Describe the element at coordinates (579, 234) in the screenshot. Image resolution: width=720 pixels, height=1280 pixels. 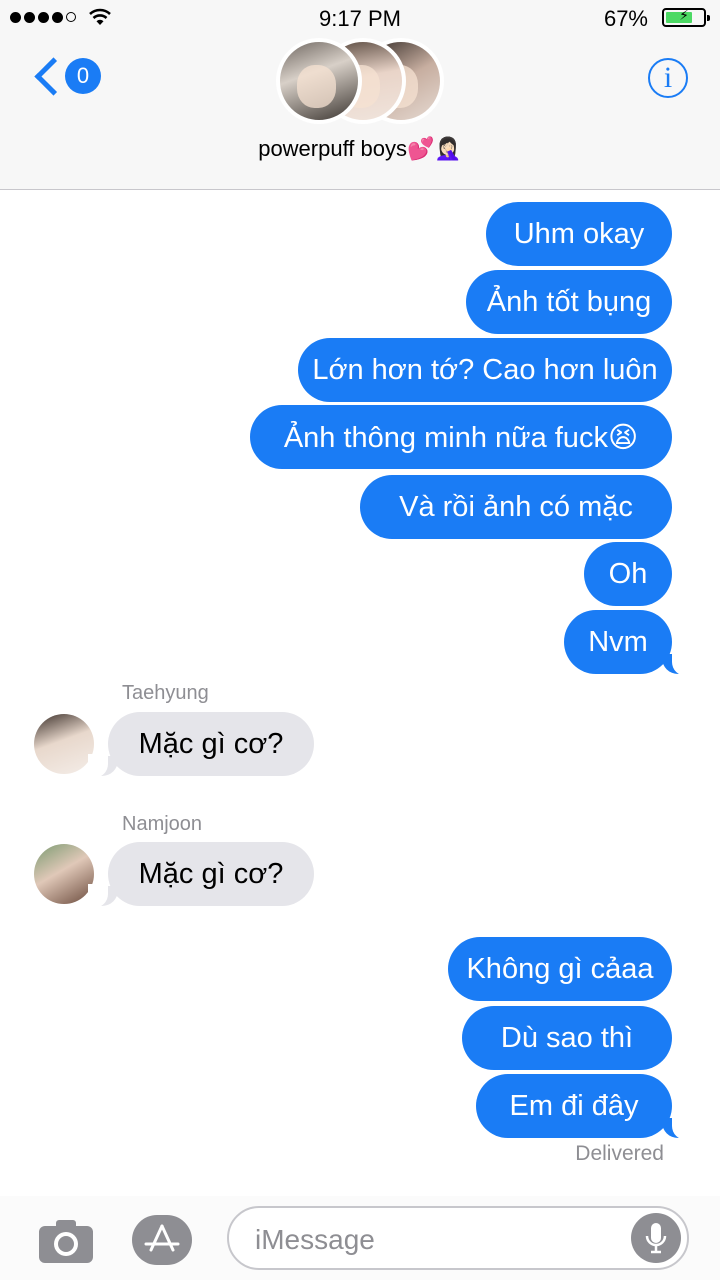
I see `message-bubble-outgoing: Uhm okay` at that location.